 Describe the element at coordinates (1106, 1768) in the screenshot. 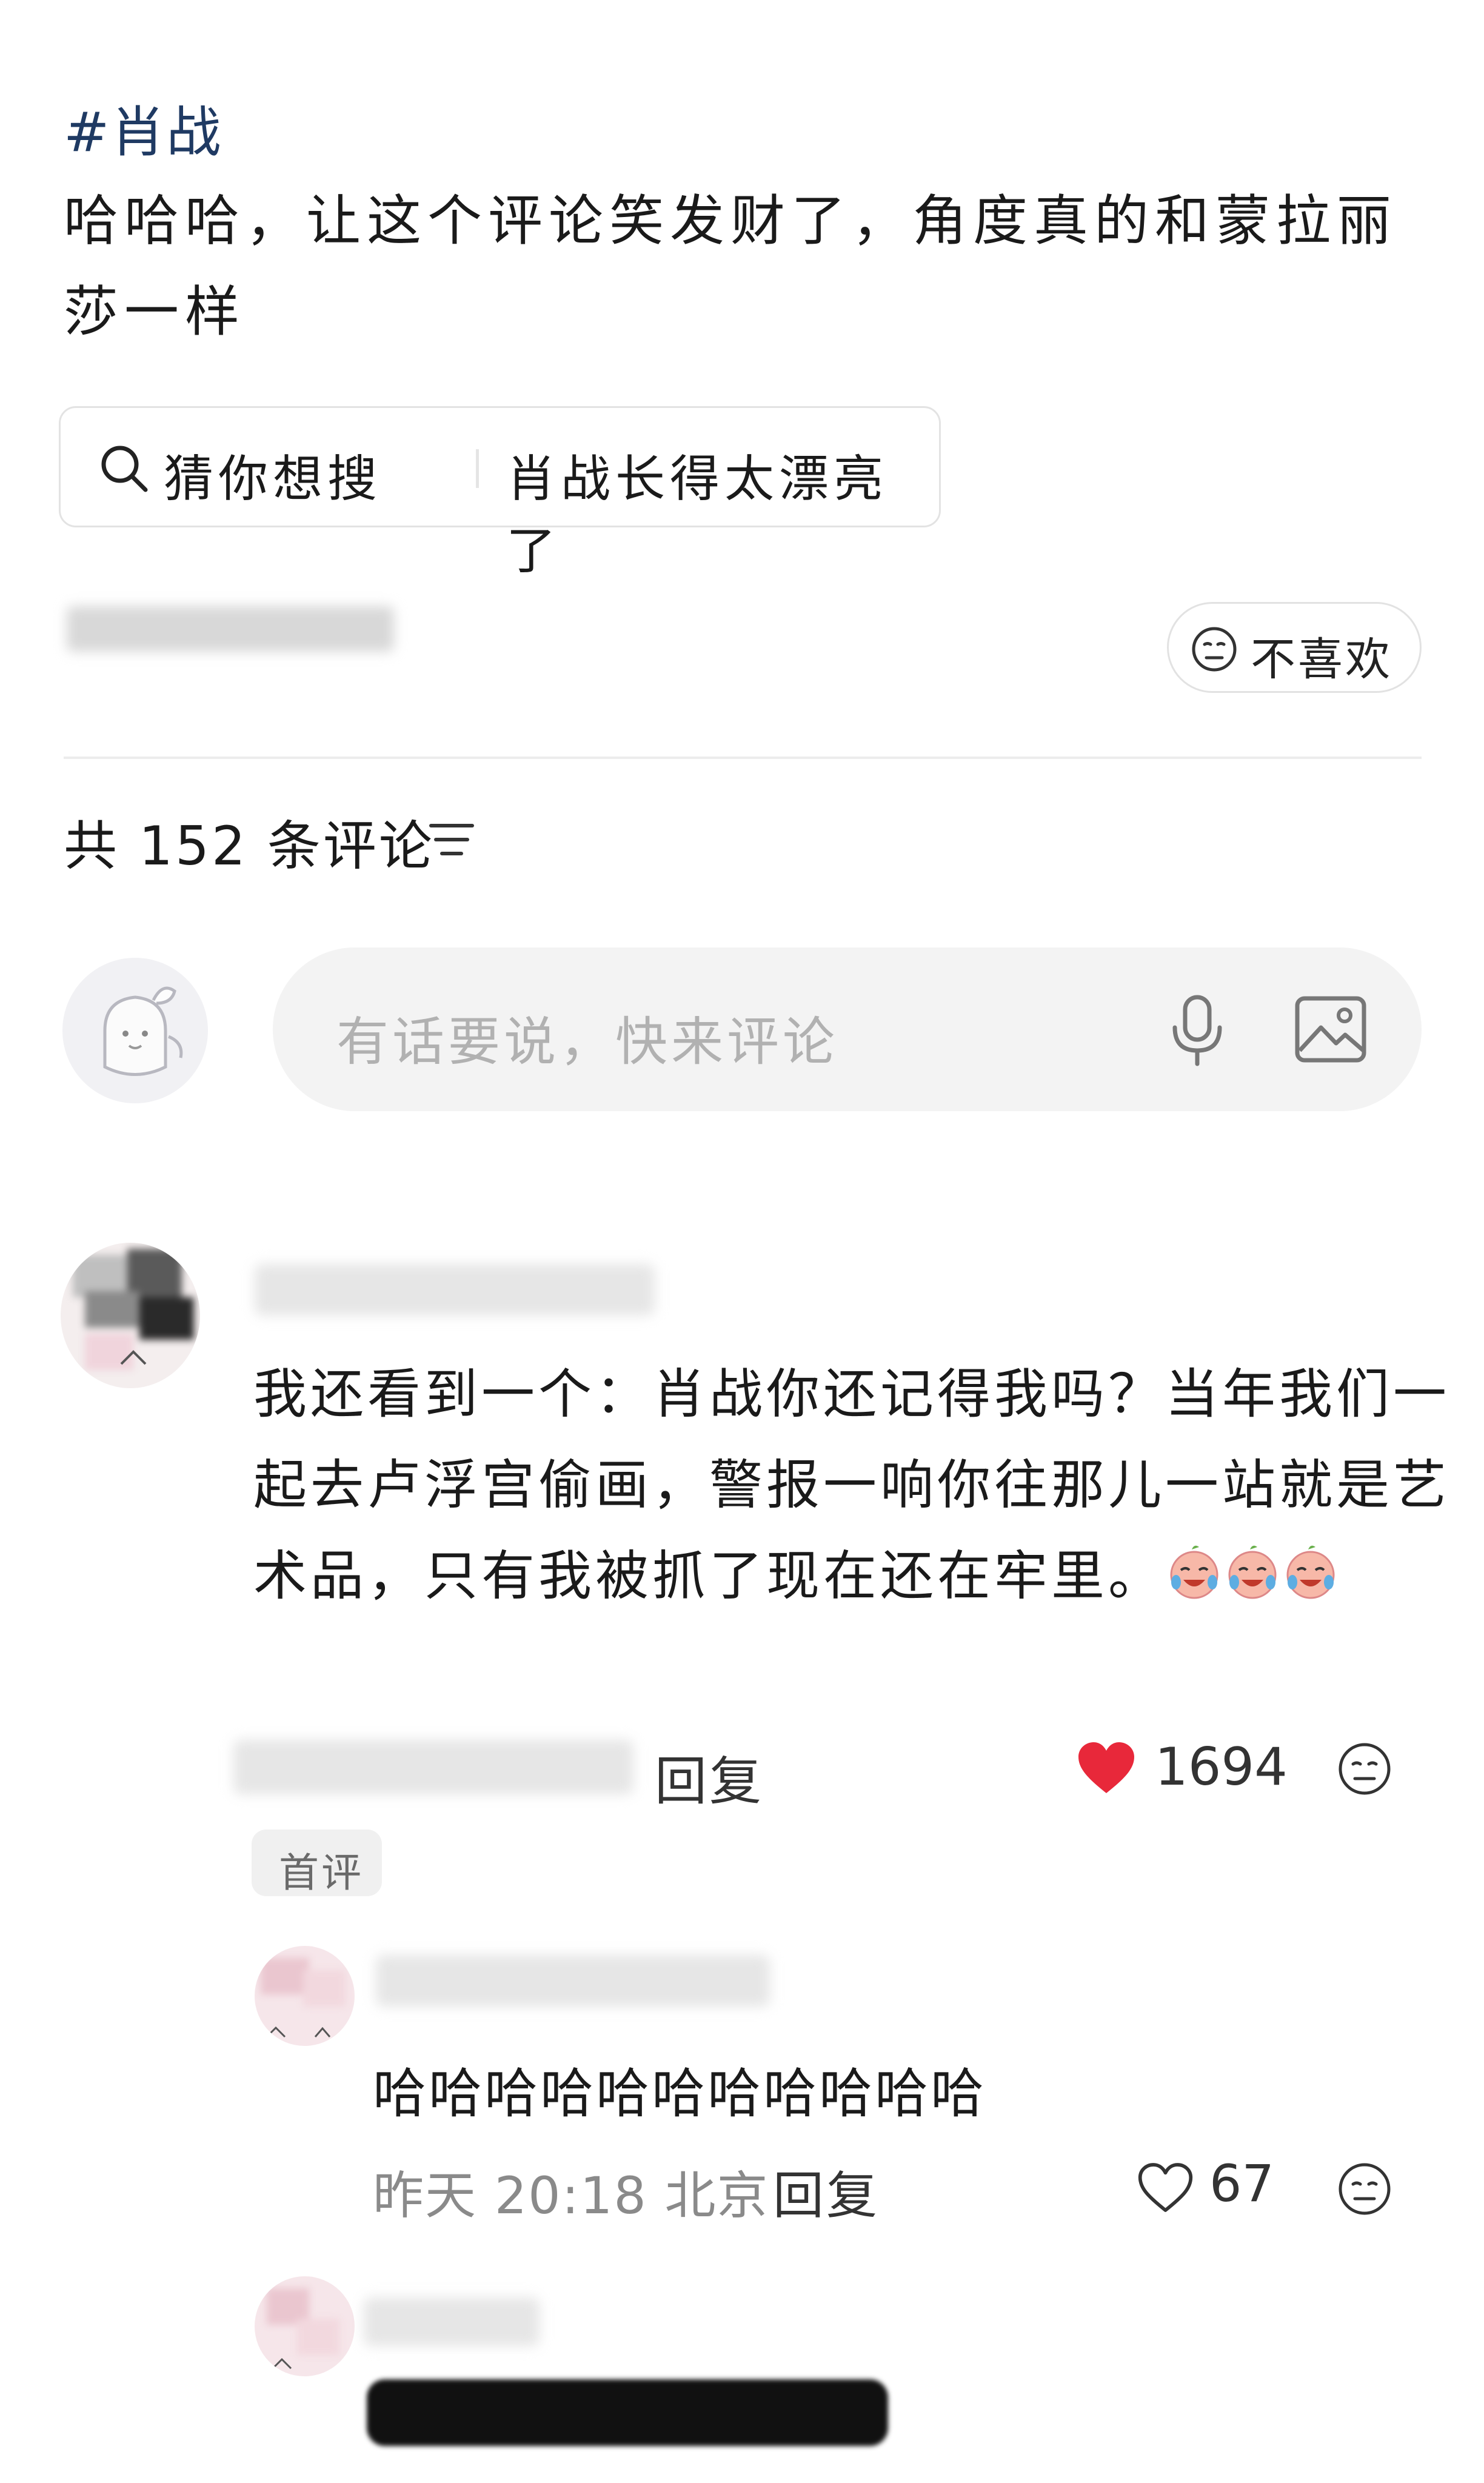

I see `heart-filled-icon` at that location.